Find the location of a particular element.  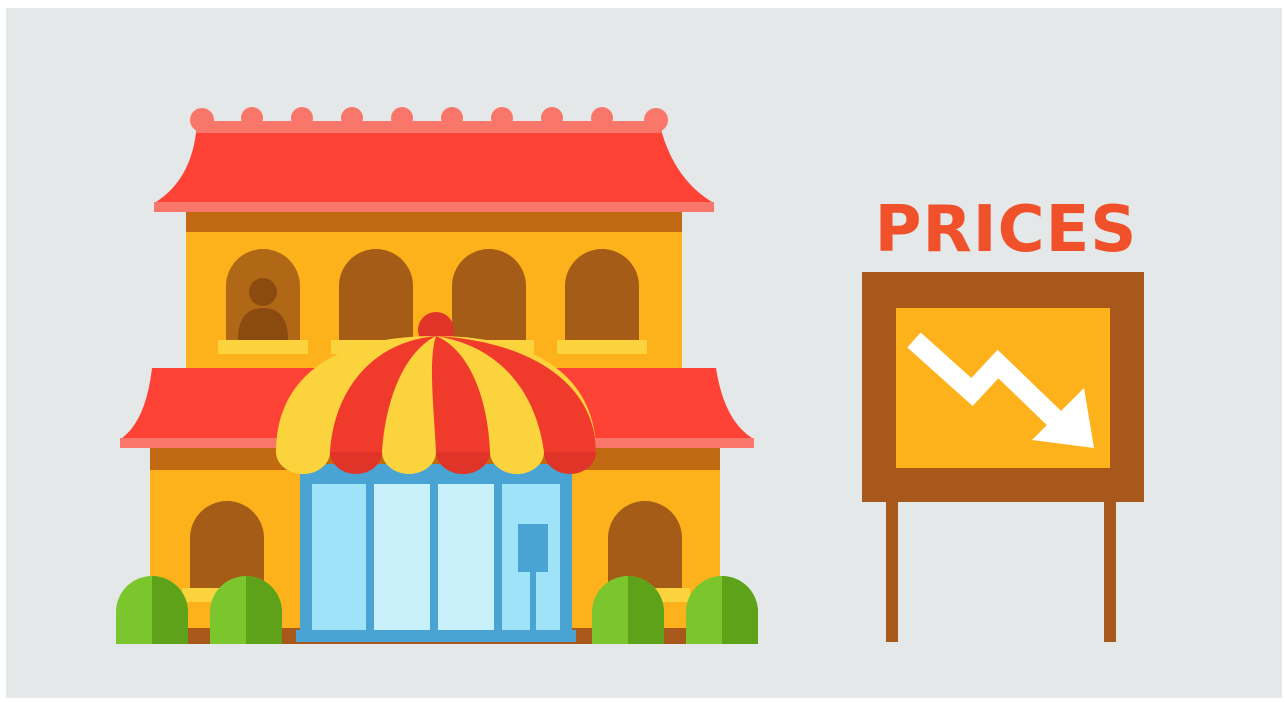

door-handle-icon is located at coordinates (533, 548).